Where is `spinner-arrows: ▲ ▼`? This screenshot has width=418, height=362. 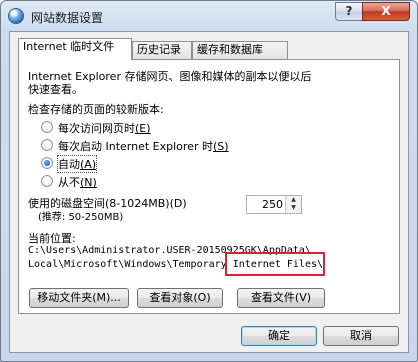
spinner-arrows: ▲ ▼ is located at coordinates (293, 204).